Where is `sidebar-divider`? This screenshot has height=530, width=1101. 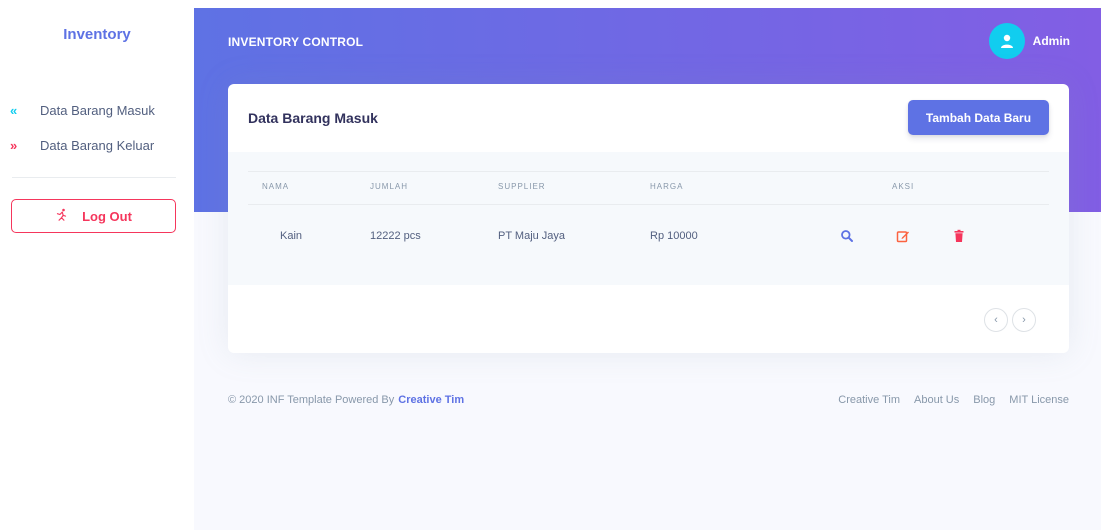 sidebar-divider is located at coordinates (94, 177).